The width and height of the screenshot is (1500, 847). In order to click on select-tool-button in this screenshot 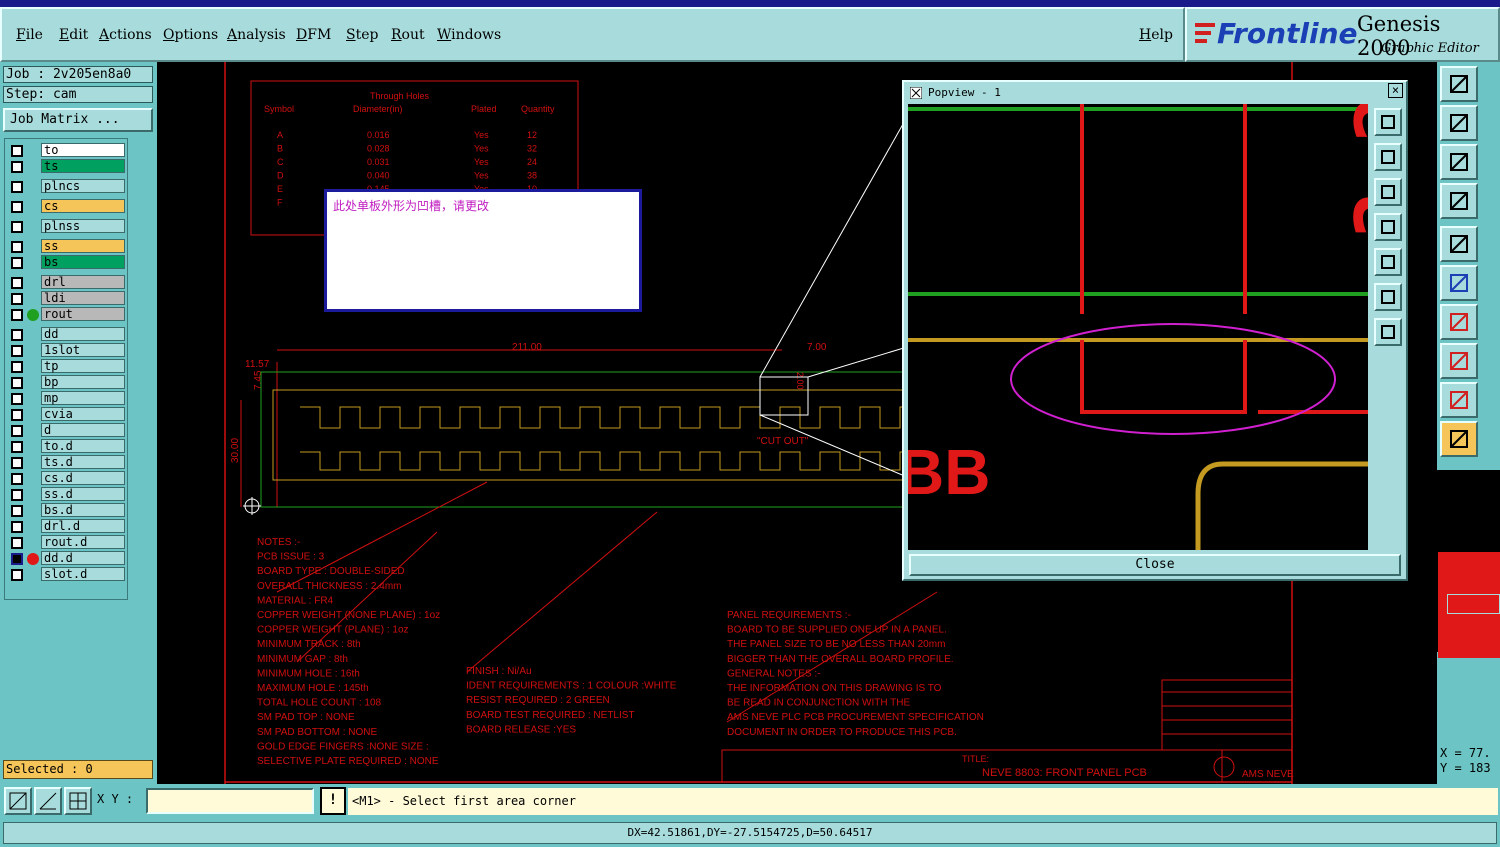, I will do `click(1459, 244)`.